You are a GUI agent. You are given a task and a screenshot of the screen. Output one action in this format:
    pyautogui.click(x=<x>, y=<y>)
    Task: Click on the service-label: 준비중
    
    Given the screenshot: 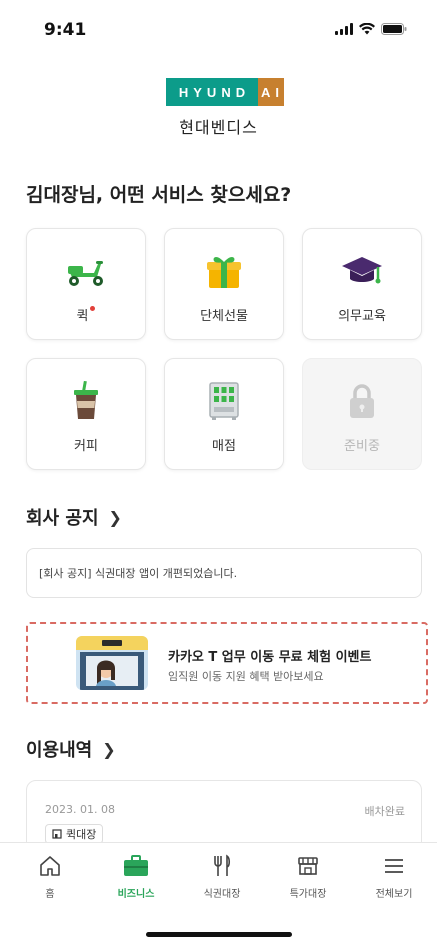 What is the action you would take?
    pyautogui.click(x=362, y=446)
    